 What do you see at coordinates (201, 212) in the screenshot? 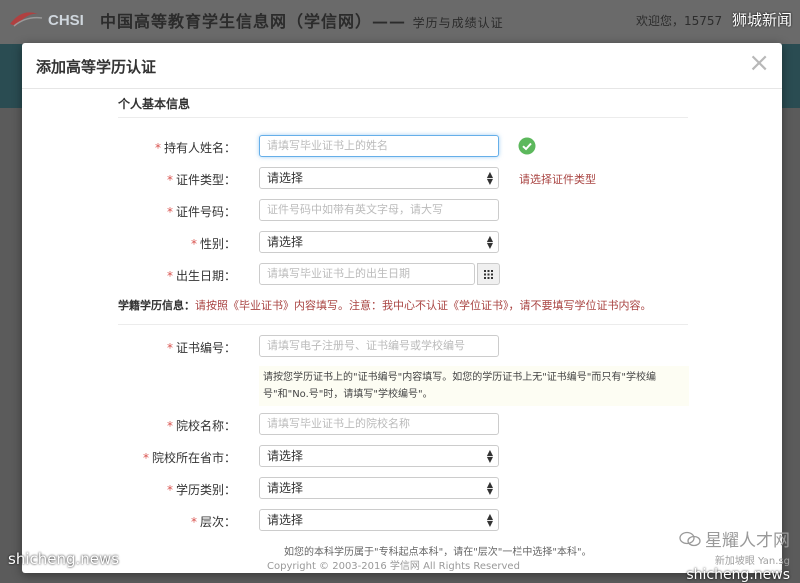
I see `id-number-label: * 证件号码：` at bounding box center [201, 212].